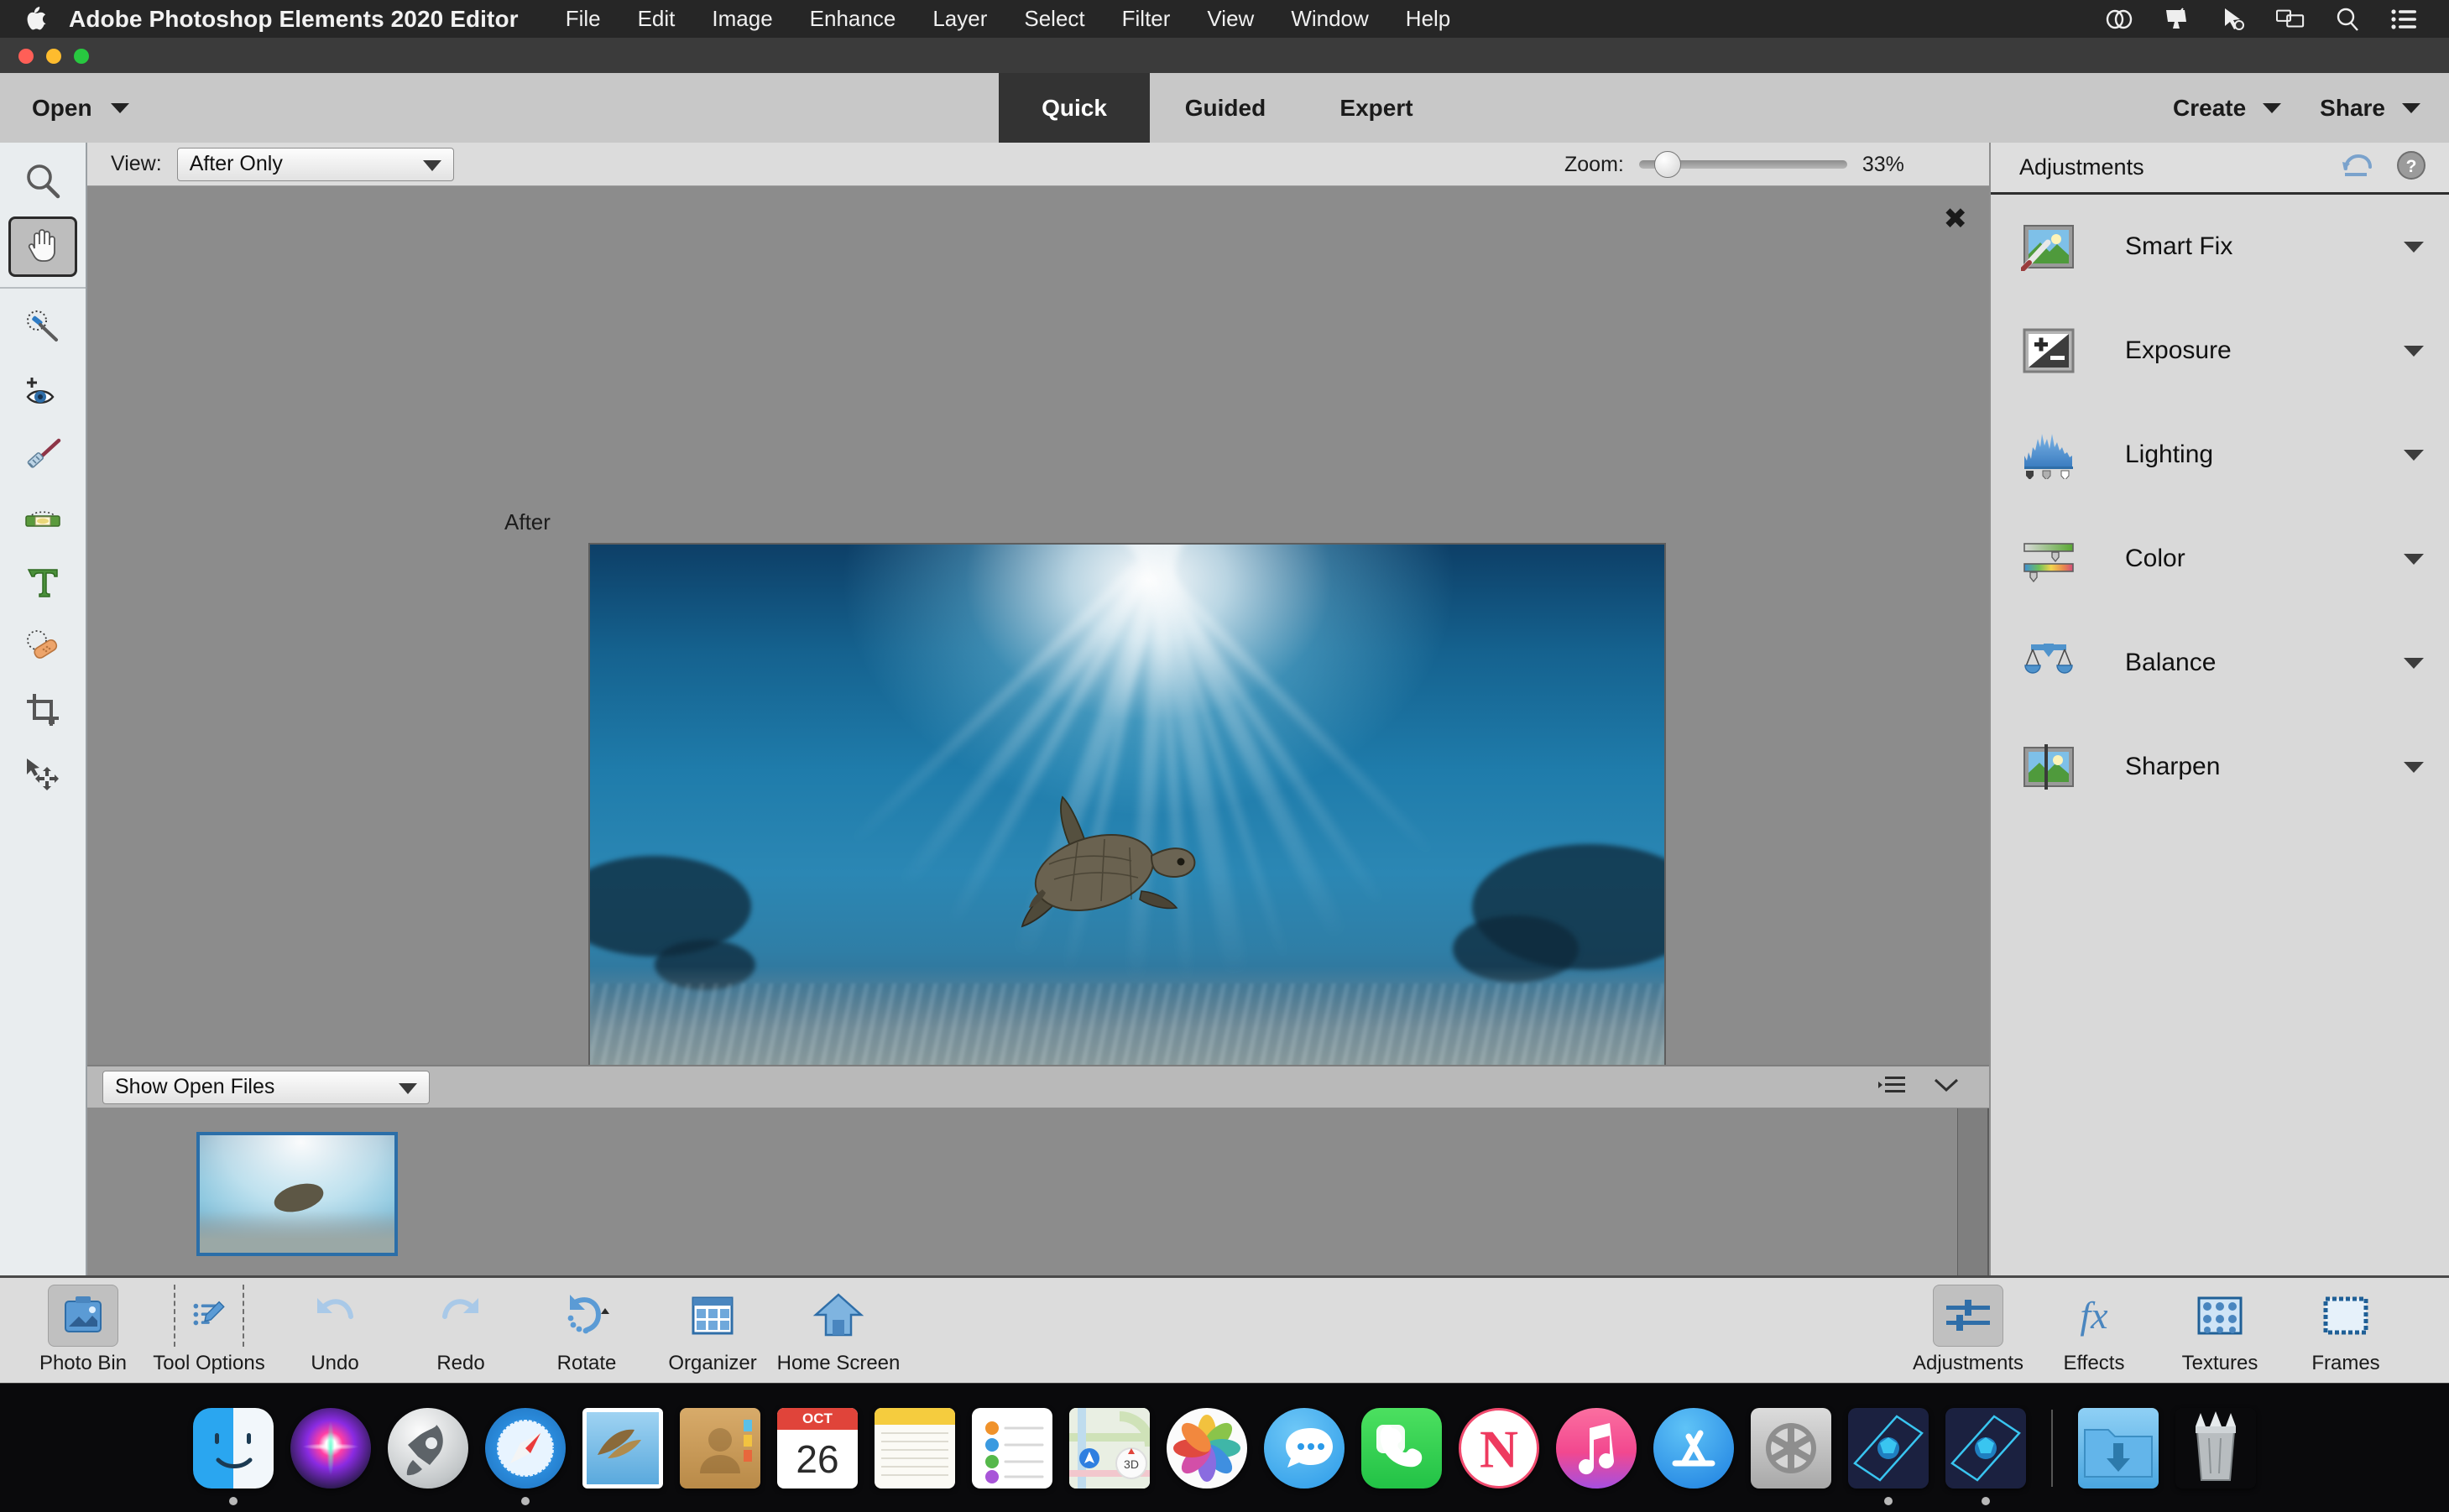 The image size is (2449, 1512). What do you see at coordinates (742, 19) in the screenshot?
I see `menu-image: Image` at bounding box center [742, 19].